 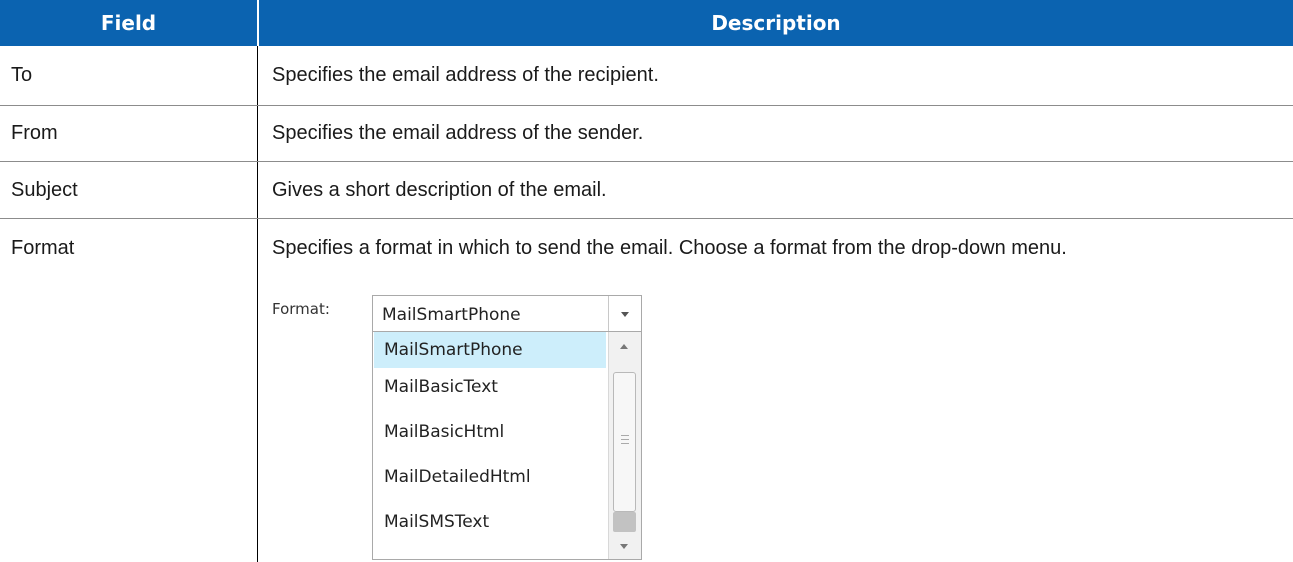 What do you see at coordinates (490, 350) in the screenshot?
I see `option-mailsmartphone: MailSmartPhone` at bounding box center [490, 350].